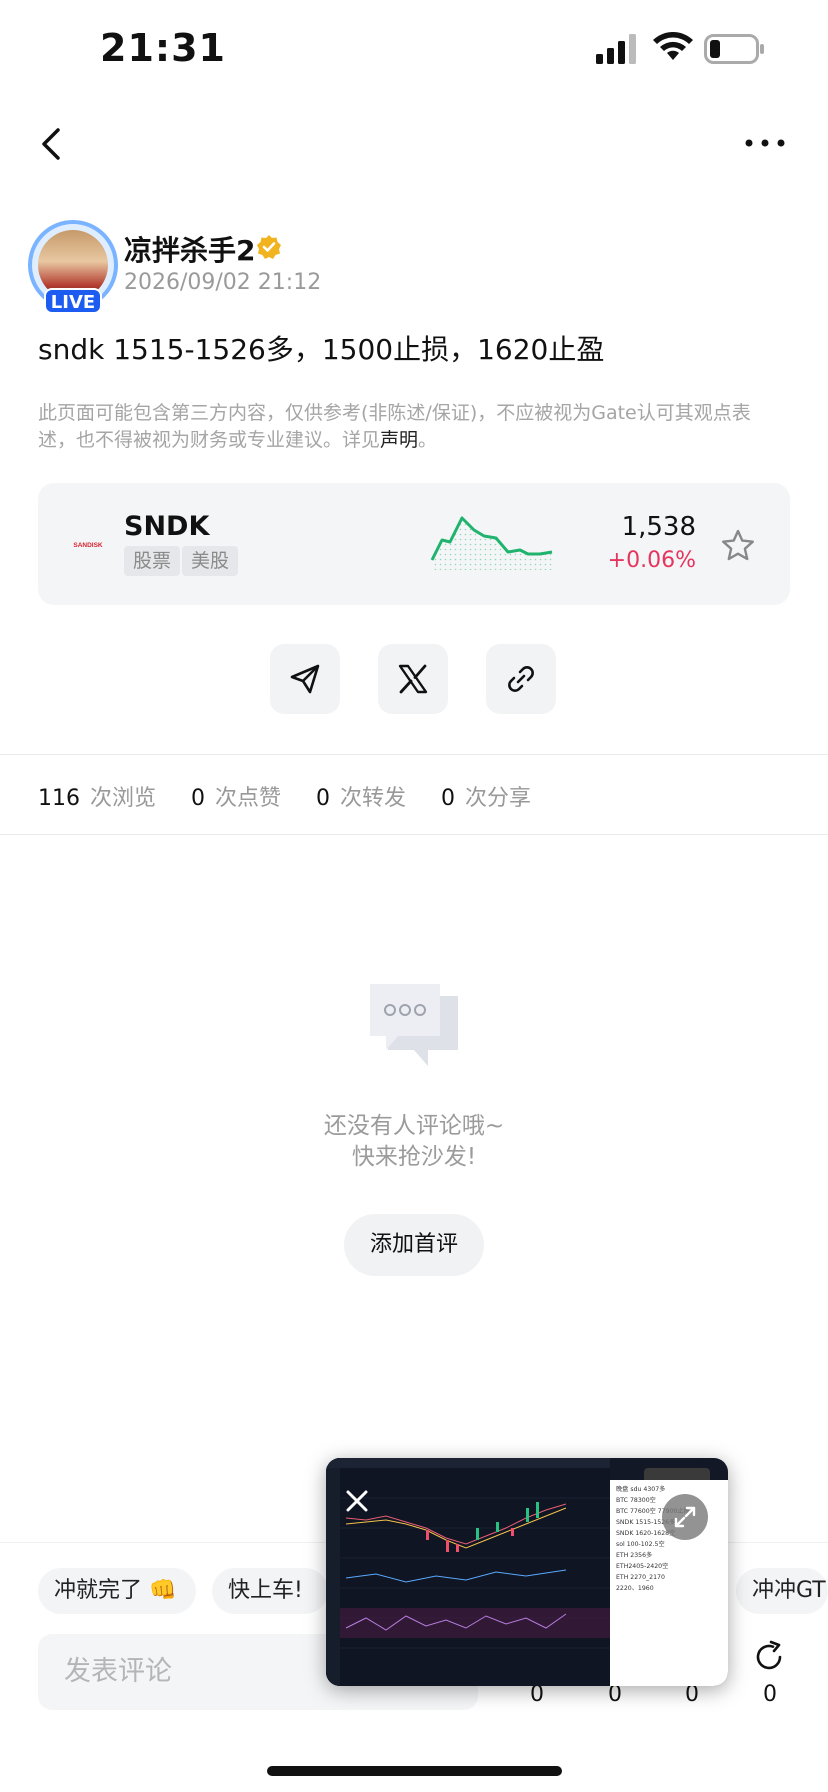  I want to click on pip-note-line: 2220、1960, so click(635, 1588).